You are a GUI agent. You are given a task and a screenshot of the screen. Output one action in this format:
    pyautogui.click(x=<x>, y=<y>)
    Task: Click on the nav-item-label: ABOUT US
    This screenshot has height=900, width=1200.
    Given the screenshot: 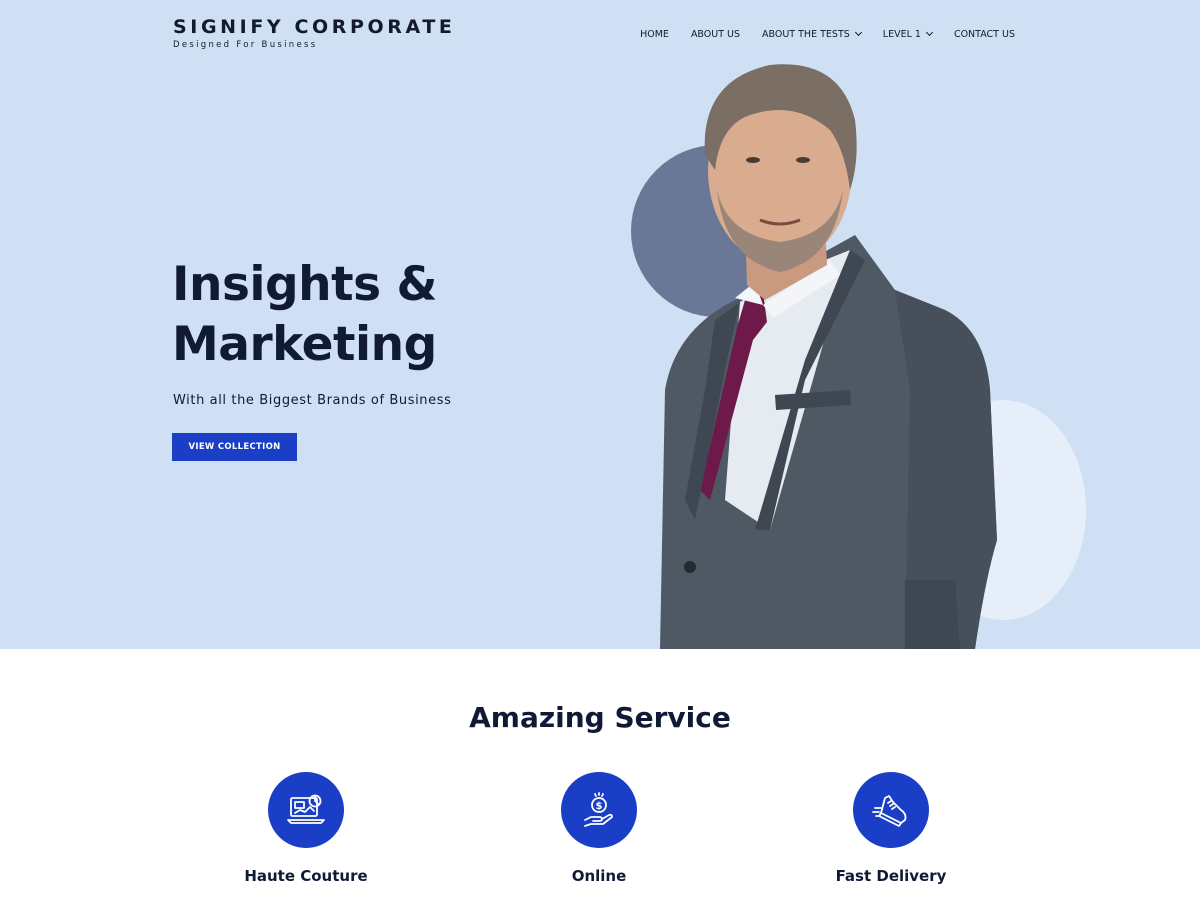 What is the action you would take?
    pyautogui.click(x=715, y=34)
    